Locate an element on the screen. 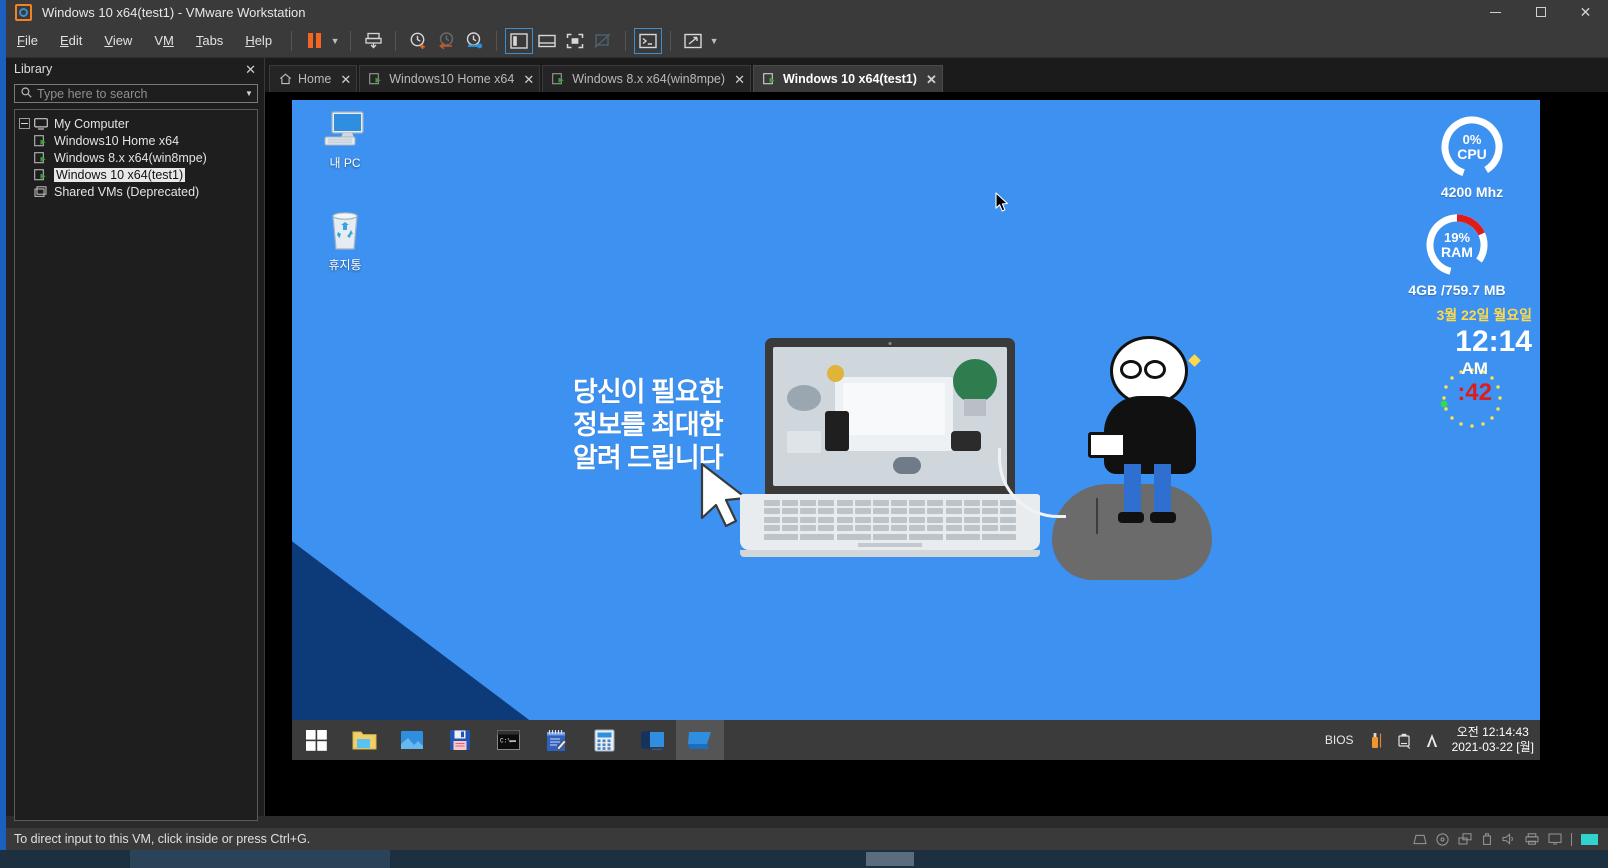 The width and height of the screenshot is (1608, 868). notepad-icon is located at coordinates (557, 740).